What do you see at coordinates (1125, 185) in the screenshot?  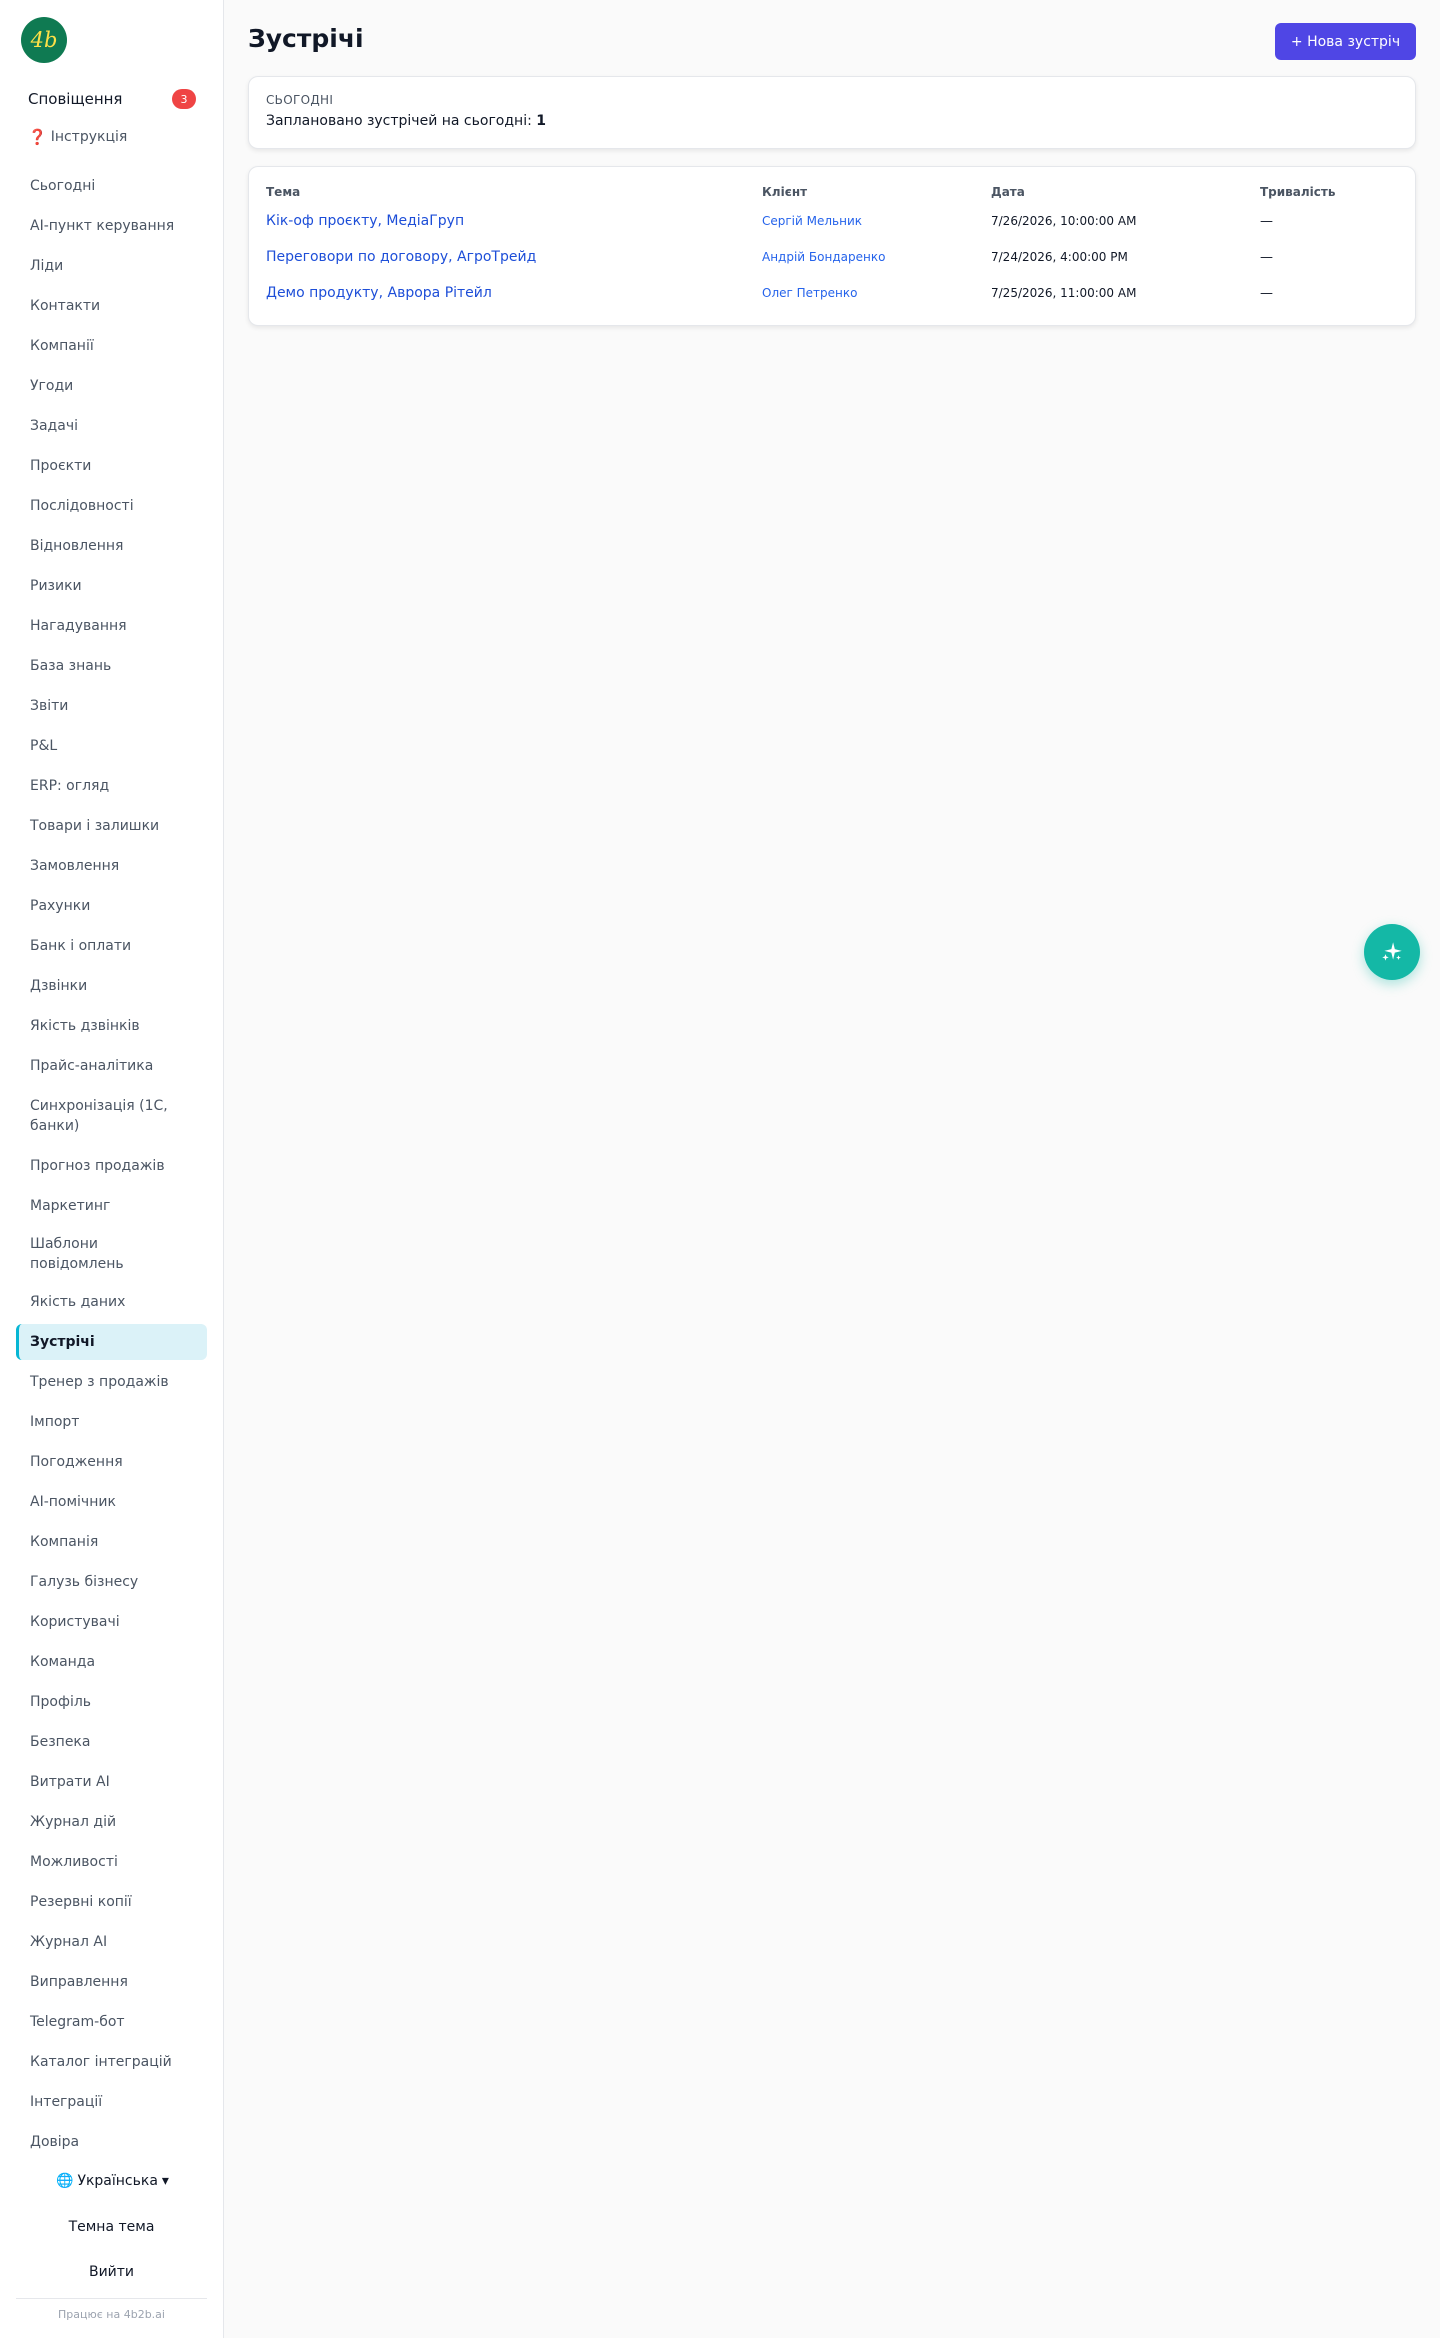 I see `column-header-date: Дата` at bounding box center [1125, 185].